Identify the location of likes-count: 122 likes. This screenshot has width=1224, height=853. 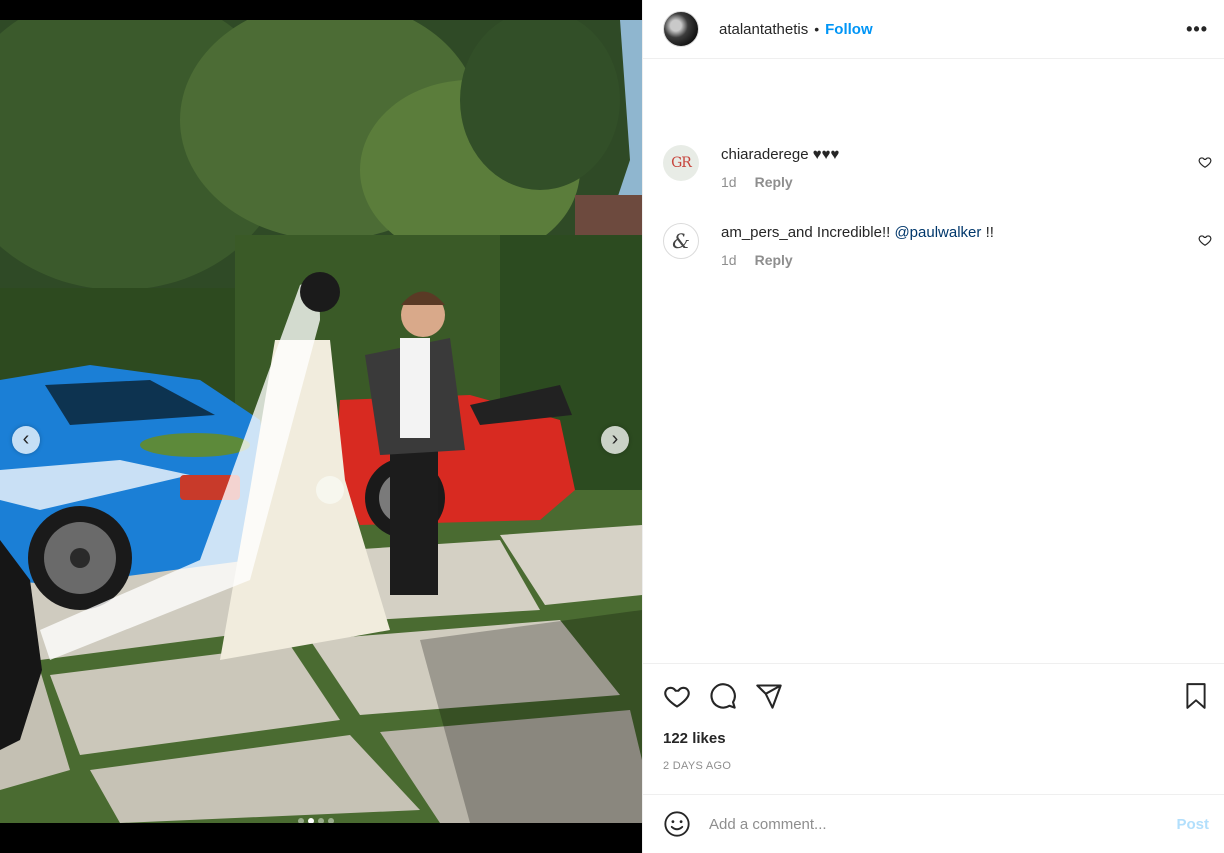
(694, 738).